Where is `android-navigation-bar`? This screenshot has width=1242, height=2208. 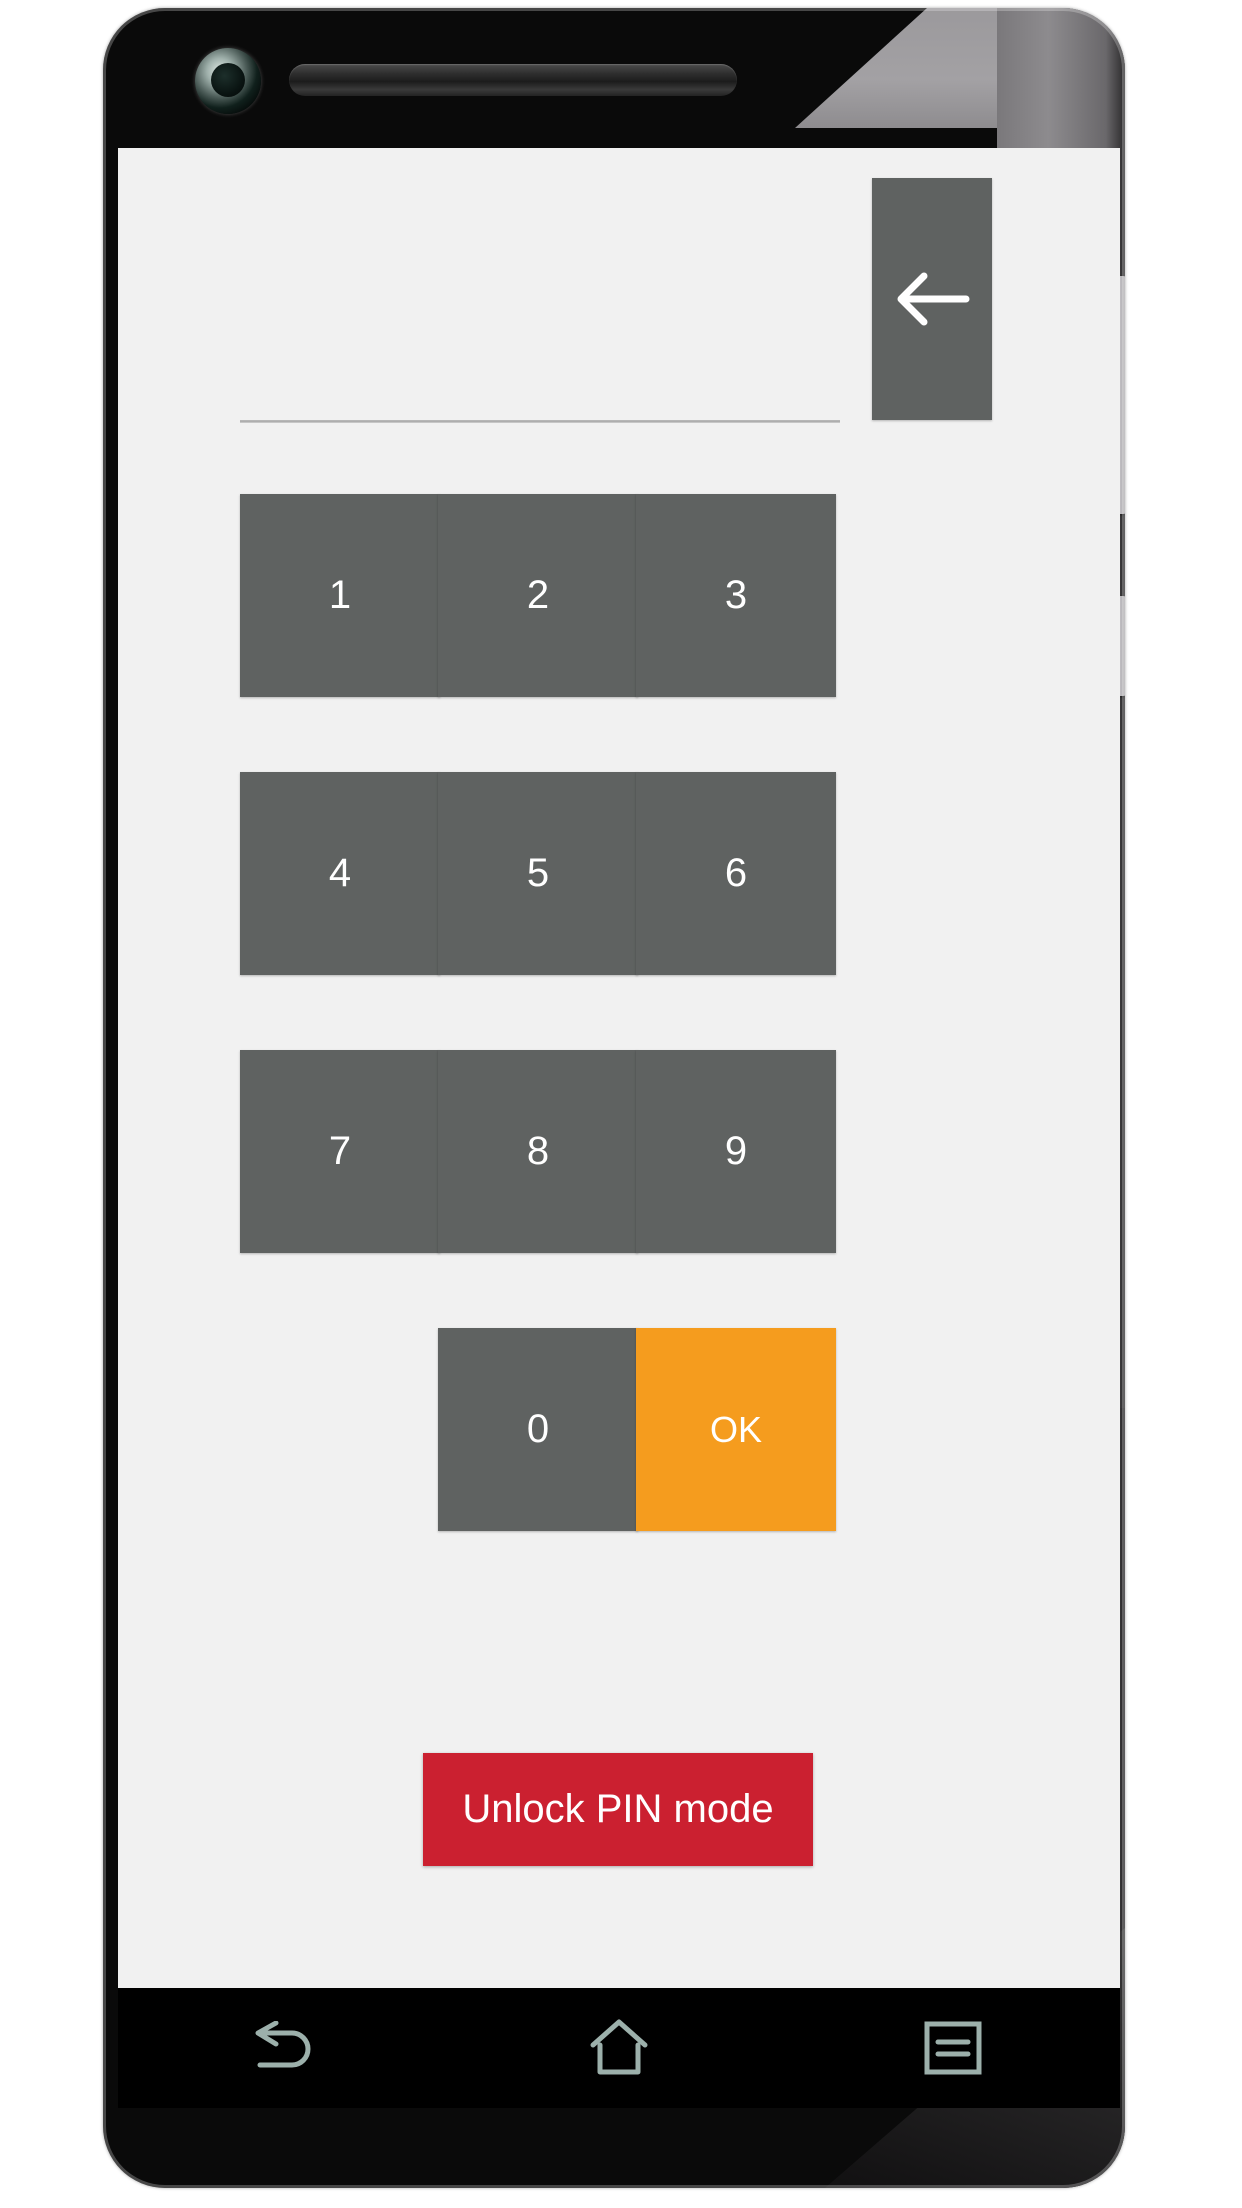
android-navigation-bar is located at coordinates (619, 2048).